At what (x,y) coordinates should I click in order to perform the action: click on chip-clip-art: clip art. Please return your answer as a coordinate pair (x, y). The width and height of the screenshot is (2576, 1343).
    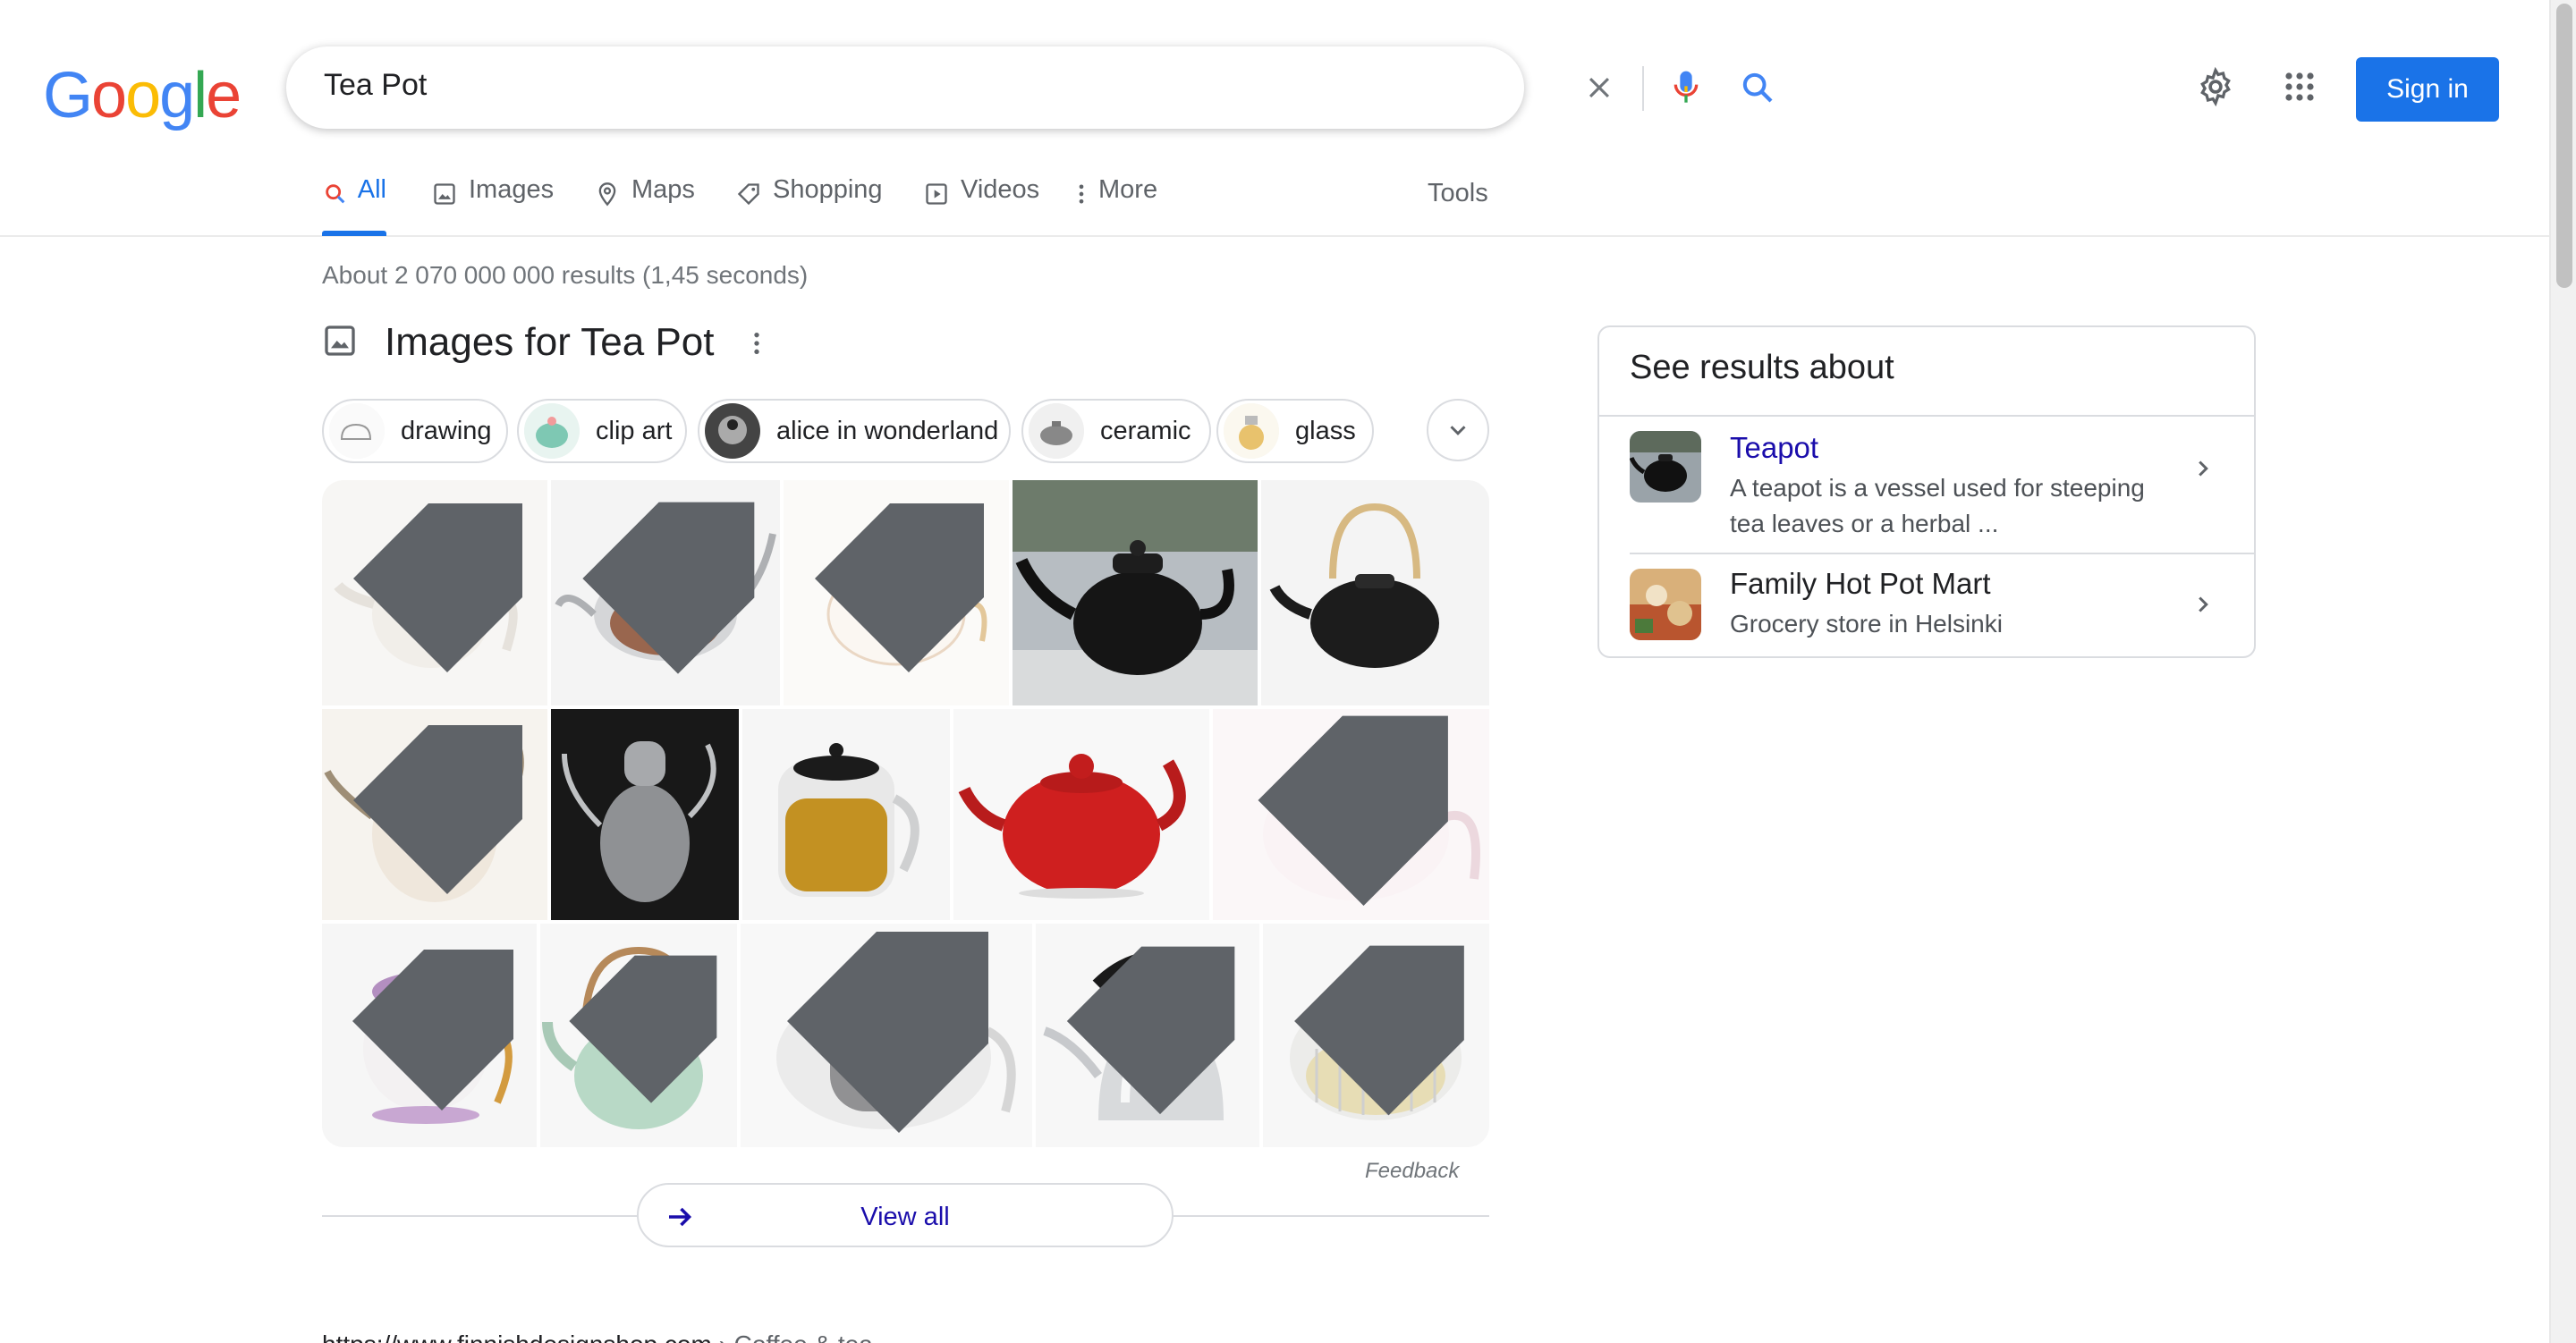
    Looking at the image, I should click on (602, 431).